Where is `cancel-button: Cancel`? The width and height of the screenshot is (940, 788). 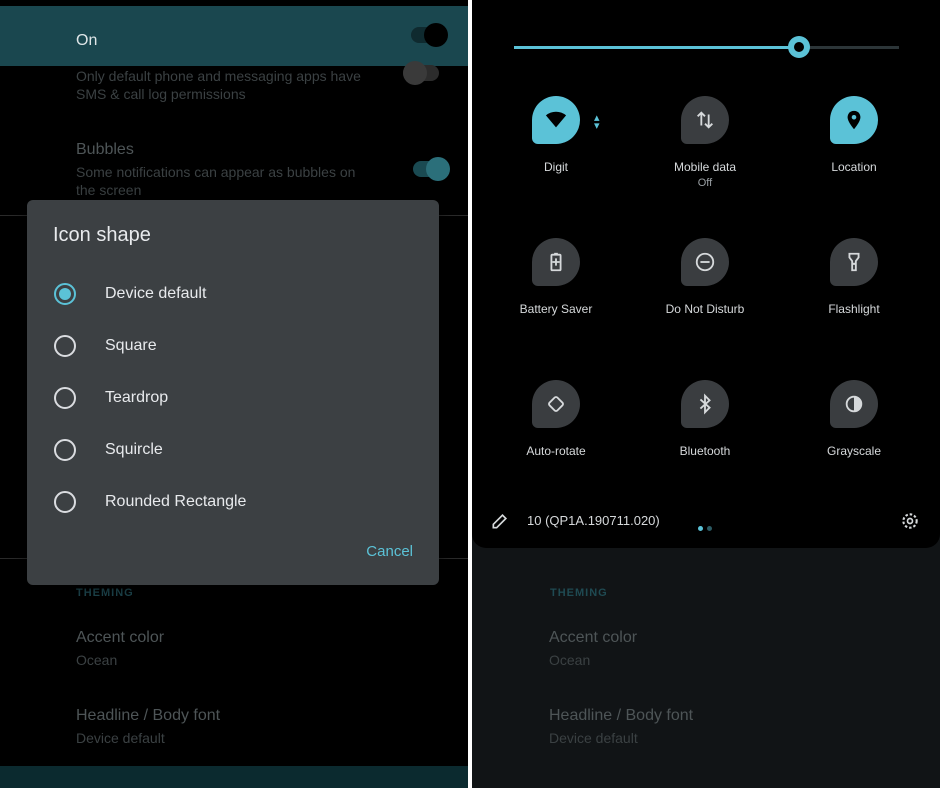 cancel-button: Cancel is located at coordinates (389, 551).